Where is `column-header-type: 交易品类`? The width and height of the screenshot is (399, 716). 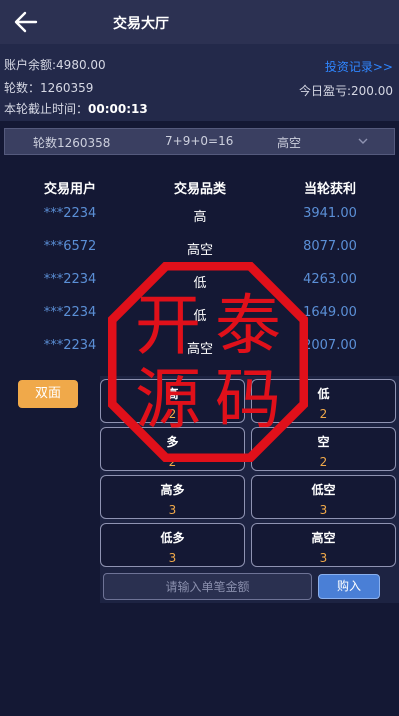
column-header-type: 交易品类 is located at coordinates (199, 189).